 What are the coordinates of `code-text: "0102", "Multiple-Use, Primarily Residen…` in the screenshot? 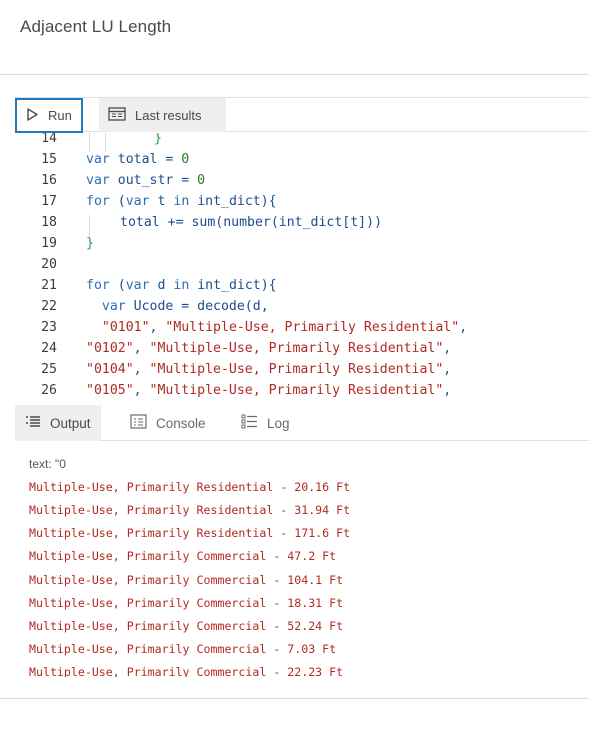 It's located at (269, 348).